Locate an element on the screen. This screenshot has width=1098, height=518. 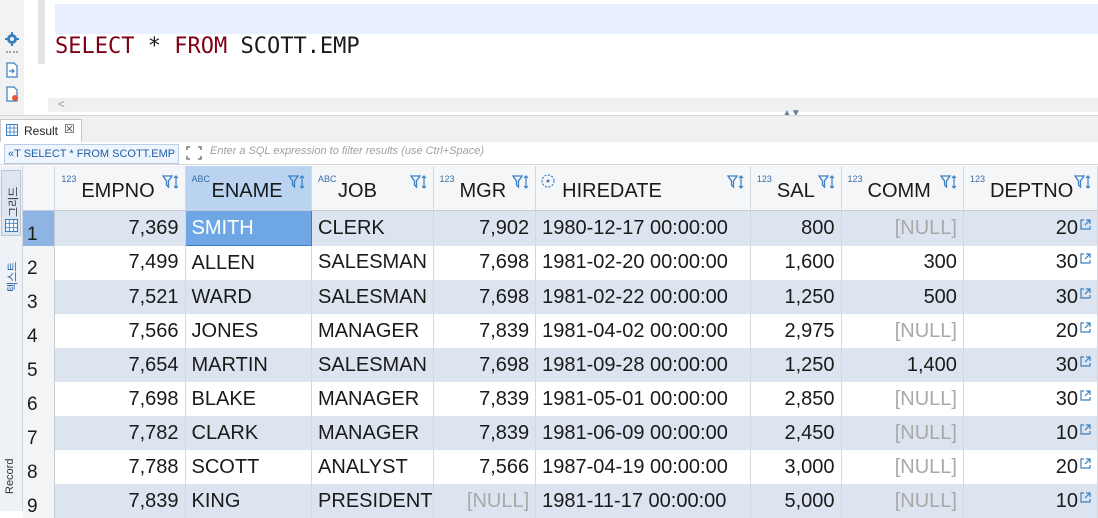
column-header-deptno: 123 DEPTNO is located at coordinates (1030, 188).